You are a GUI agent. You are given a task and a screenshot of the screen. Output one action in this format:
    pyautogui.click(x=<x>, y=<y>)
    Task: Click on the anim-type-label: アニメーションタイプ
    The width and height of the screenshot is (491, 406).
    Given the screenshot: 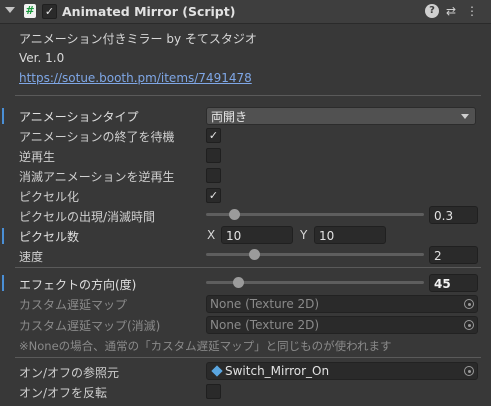 What is the action you would take?
    pyautogui.click(x=79, y=117)
    